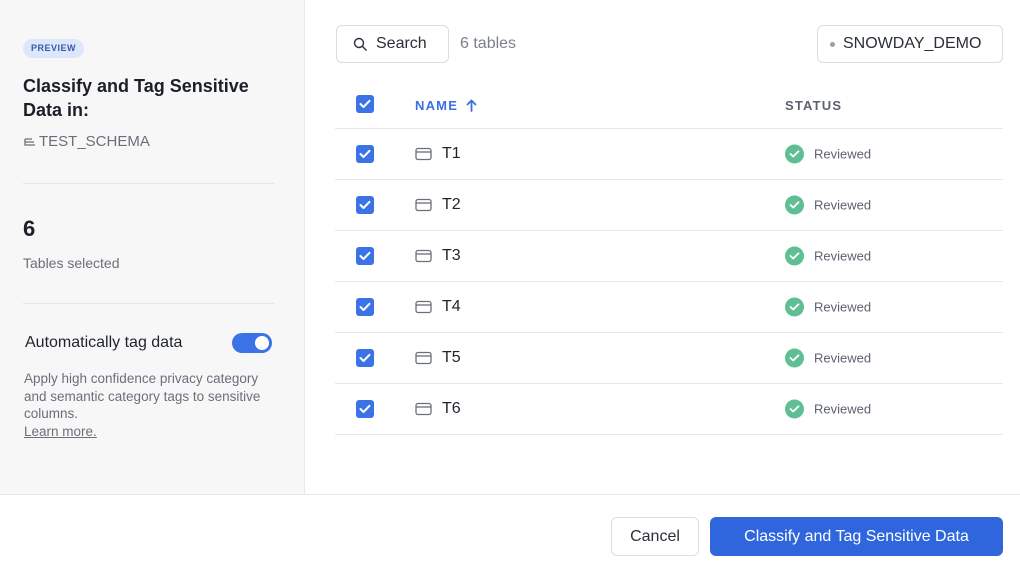  What do you see at coordinates (669, 104) in the screenshot?
I see `table-header: NAME STATUS` at bounding box center [669, 104].